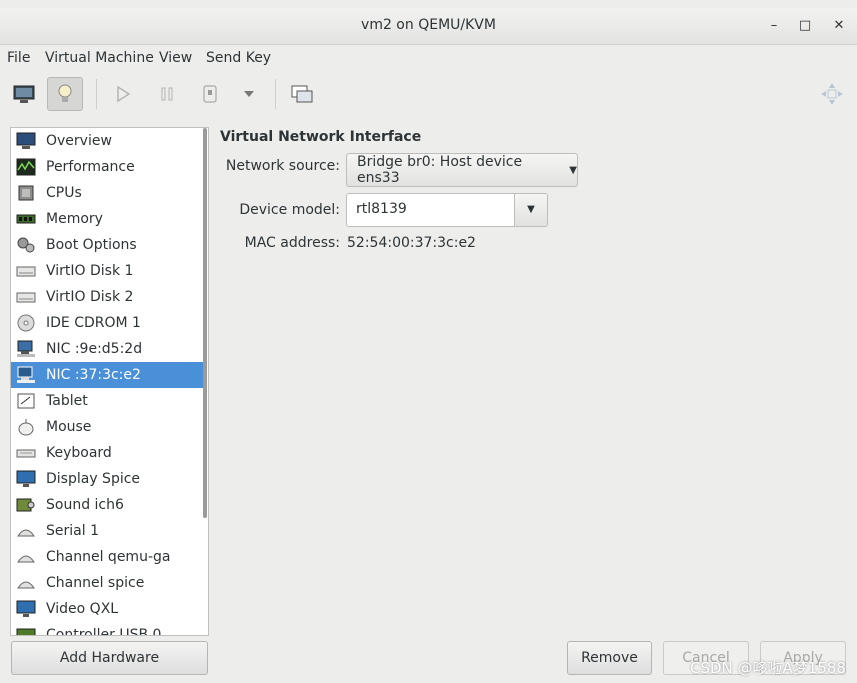 The height and width of the screenshot is (683, 857). What do you see at coordinates (292, 243) in the screenshot?
I see `mac-address-label: MAC address:` at bounding box center [292, 243].